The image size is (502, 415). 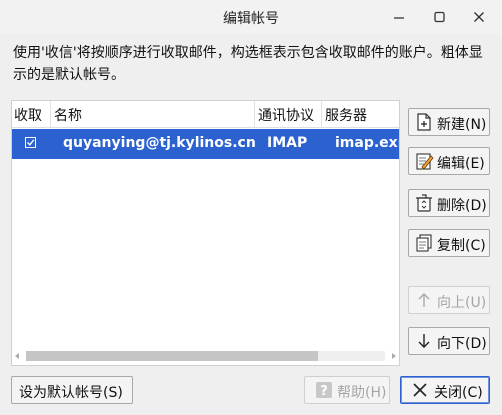 I want to click on delete-account-label: 删除(D), so click(x=462, y=206).